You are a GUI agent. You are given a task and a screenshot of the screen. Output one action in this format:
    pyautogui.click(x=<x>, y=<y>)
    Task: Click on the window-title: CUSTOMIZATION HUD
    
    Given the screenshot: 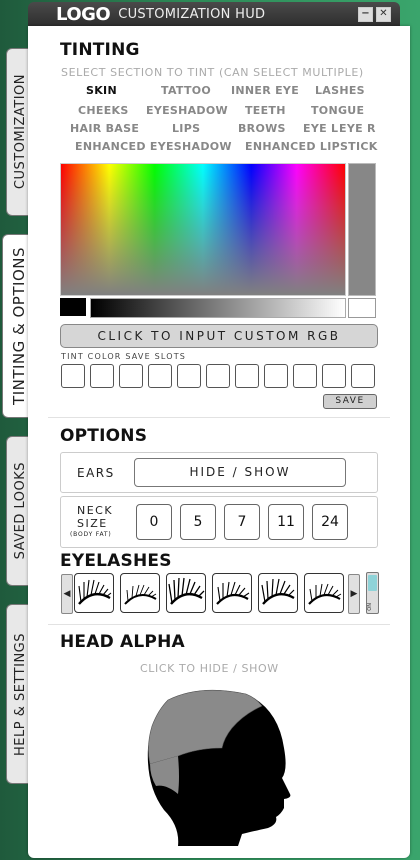 What is the action you would take?
    pyautogui.click(x=192, y=14)
    